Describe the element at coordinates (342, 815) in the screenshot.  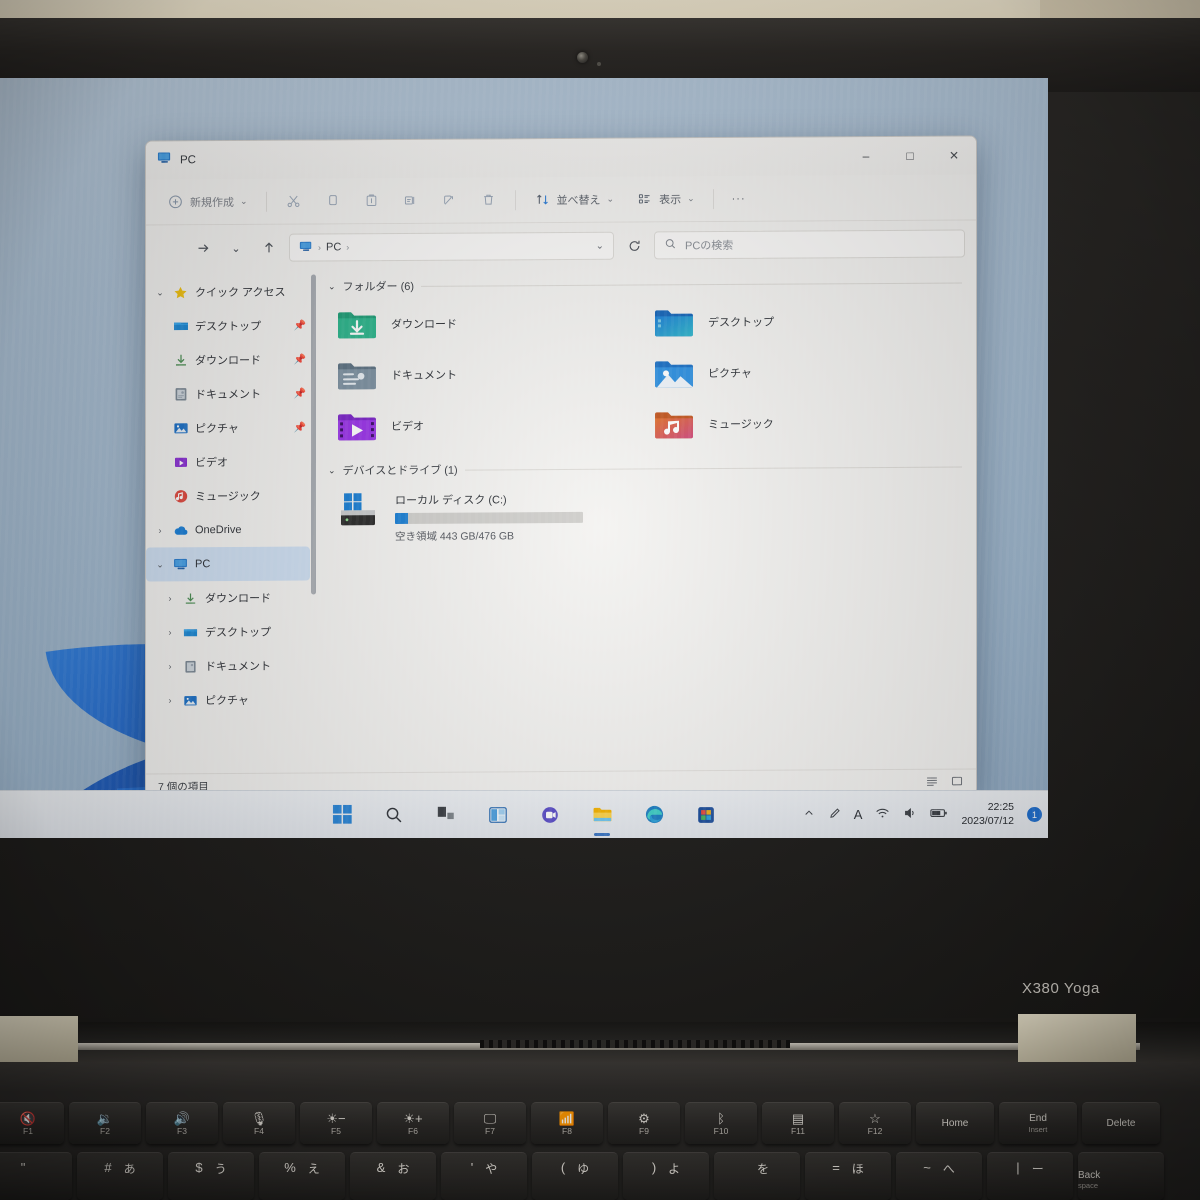
I see `start-button` at that location.